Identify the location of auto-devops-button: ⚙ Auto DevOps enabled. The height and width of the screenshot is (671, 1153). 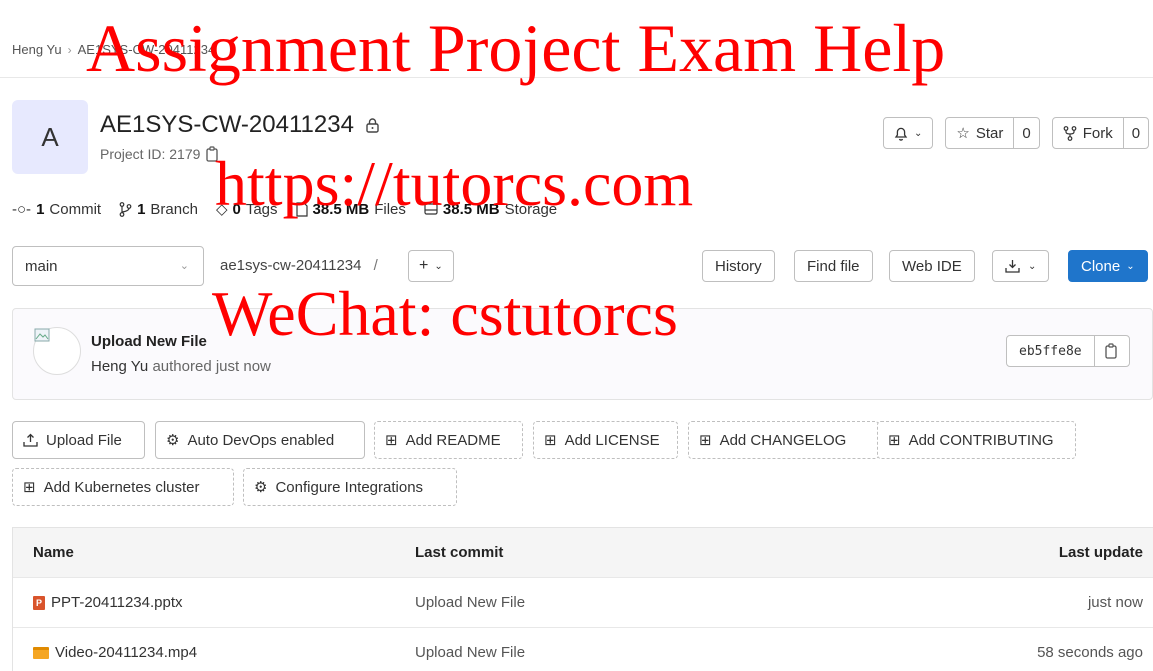
(260, 440).